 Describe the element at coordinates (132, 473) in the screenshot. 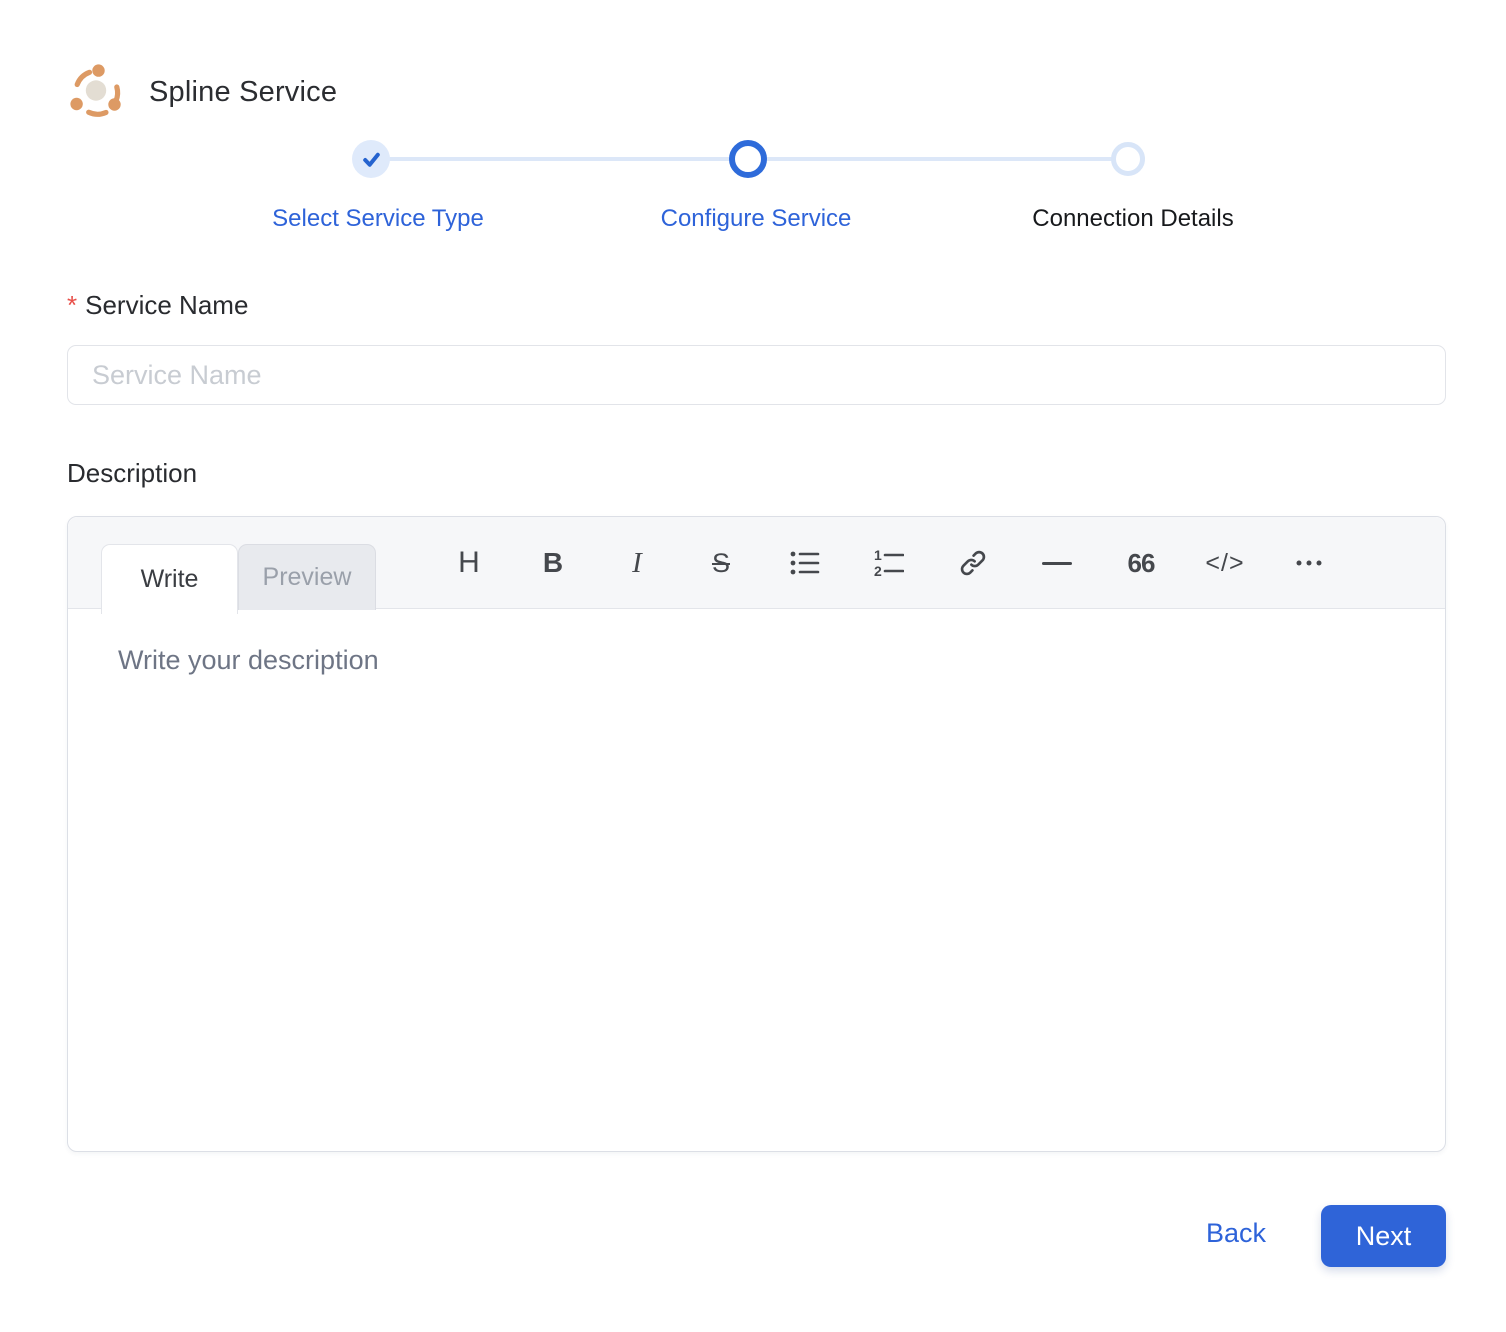

I see `description-label: Description` at that location.